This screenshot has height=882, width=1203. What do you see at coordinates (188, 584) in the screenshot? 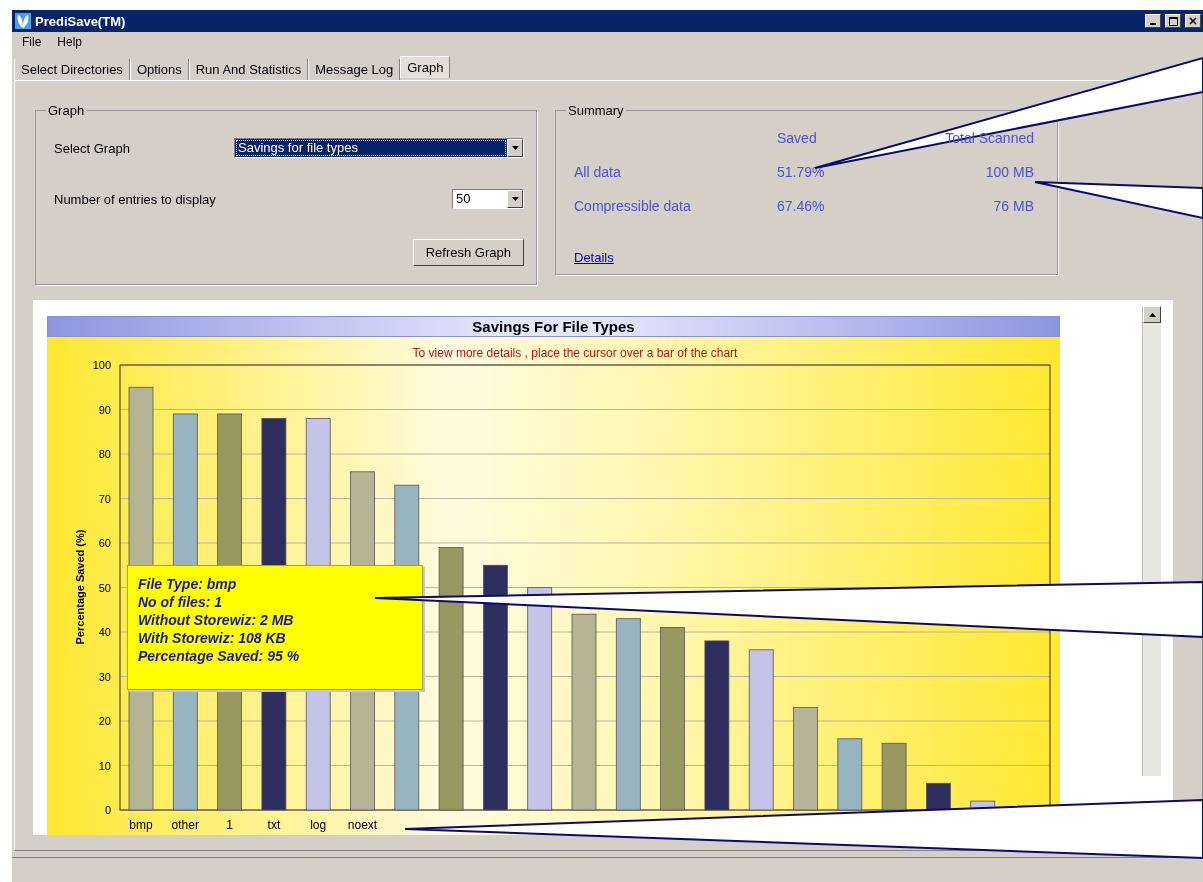
I see `tooltip-line: File Type: bmp` at bounding box center [188, 584].